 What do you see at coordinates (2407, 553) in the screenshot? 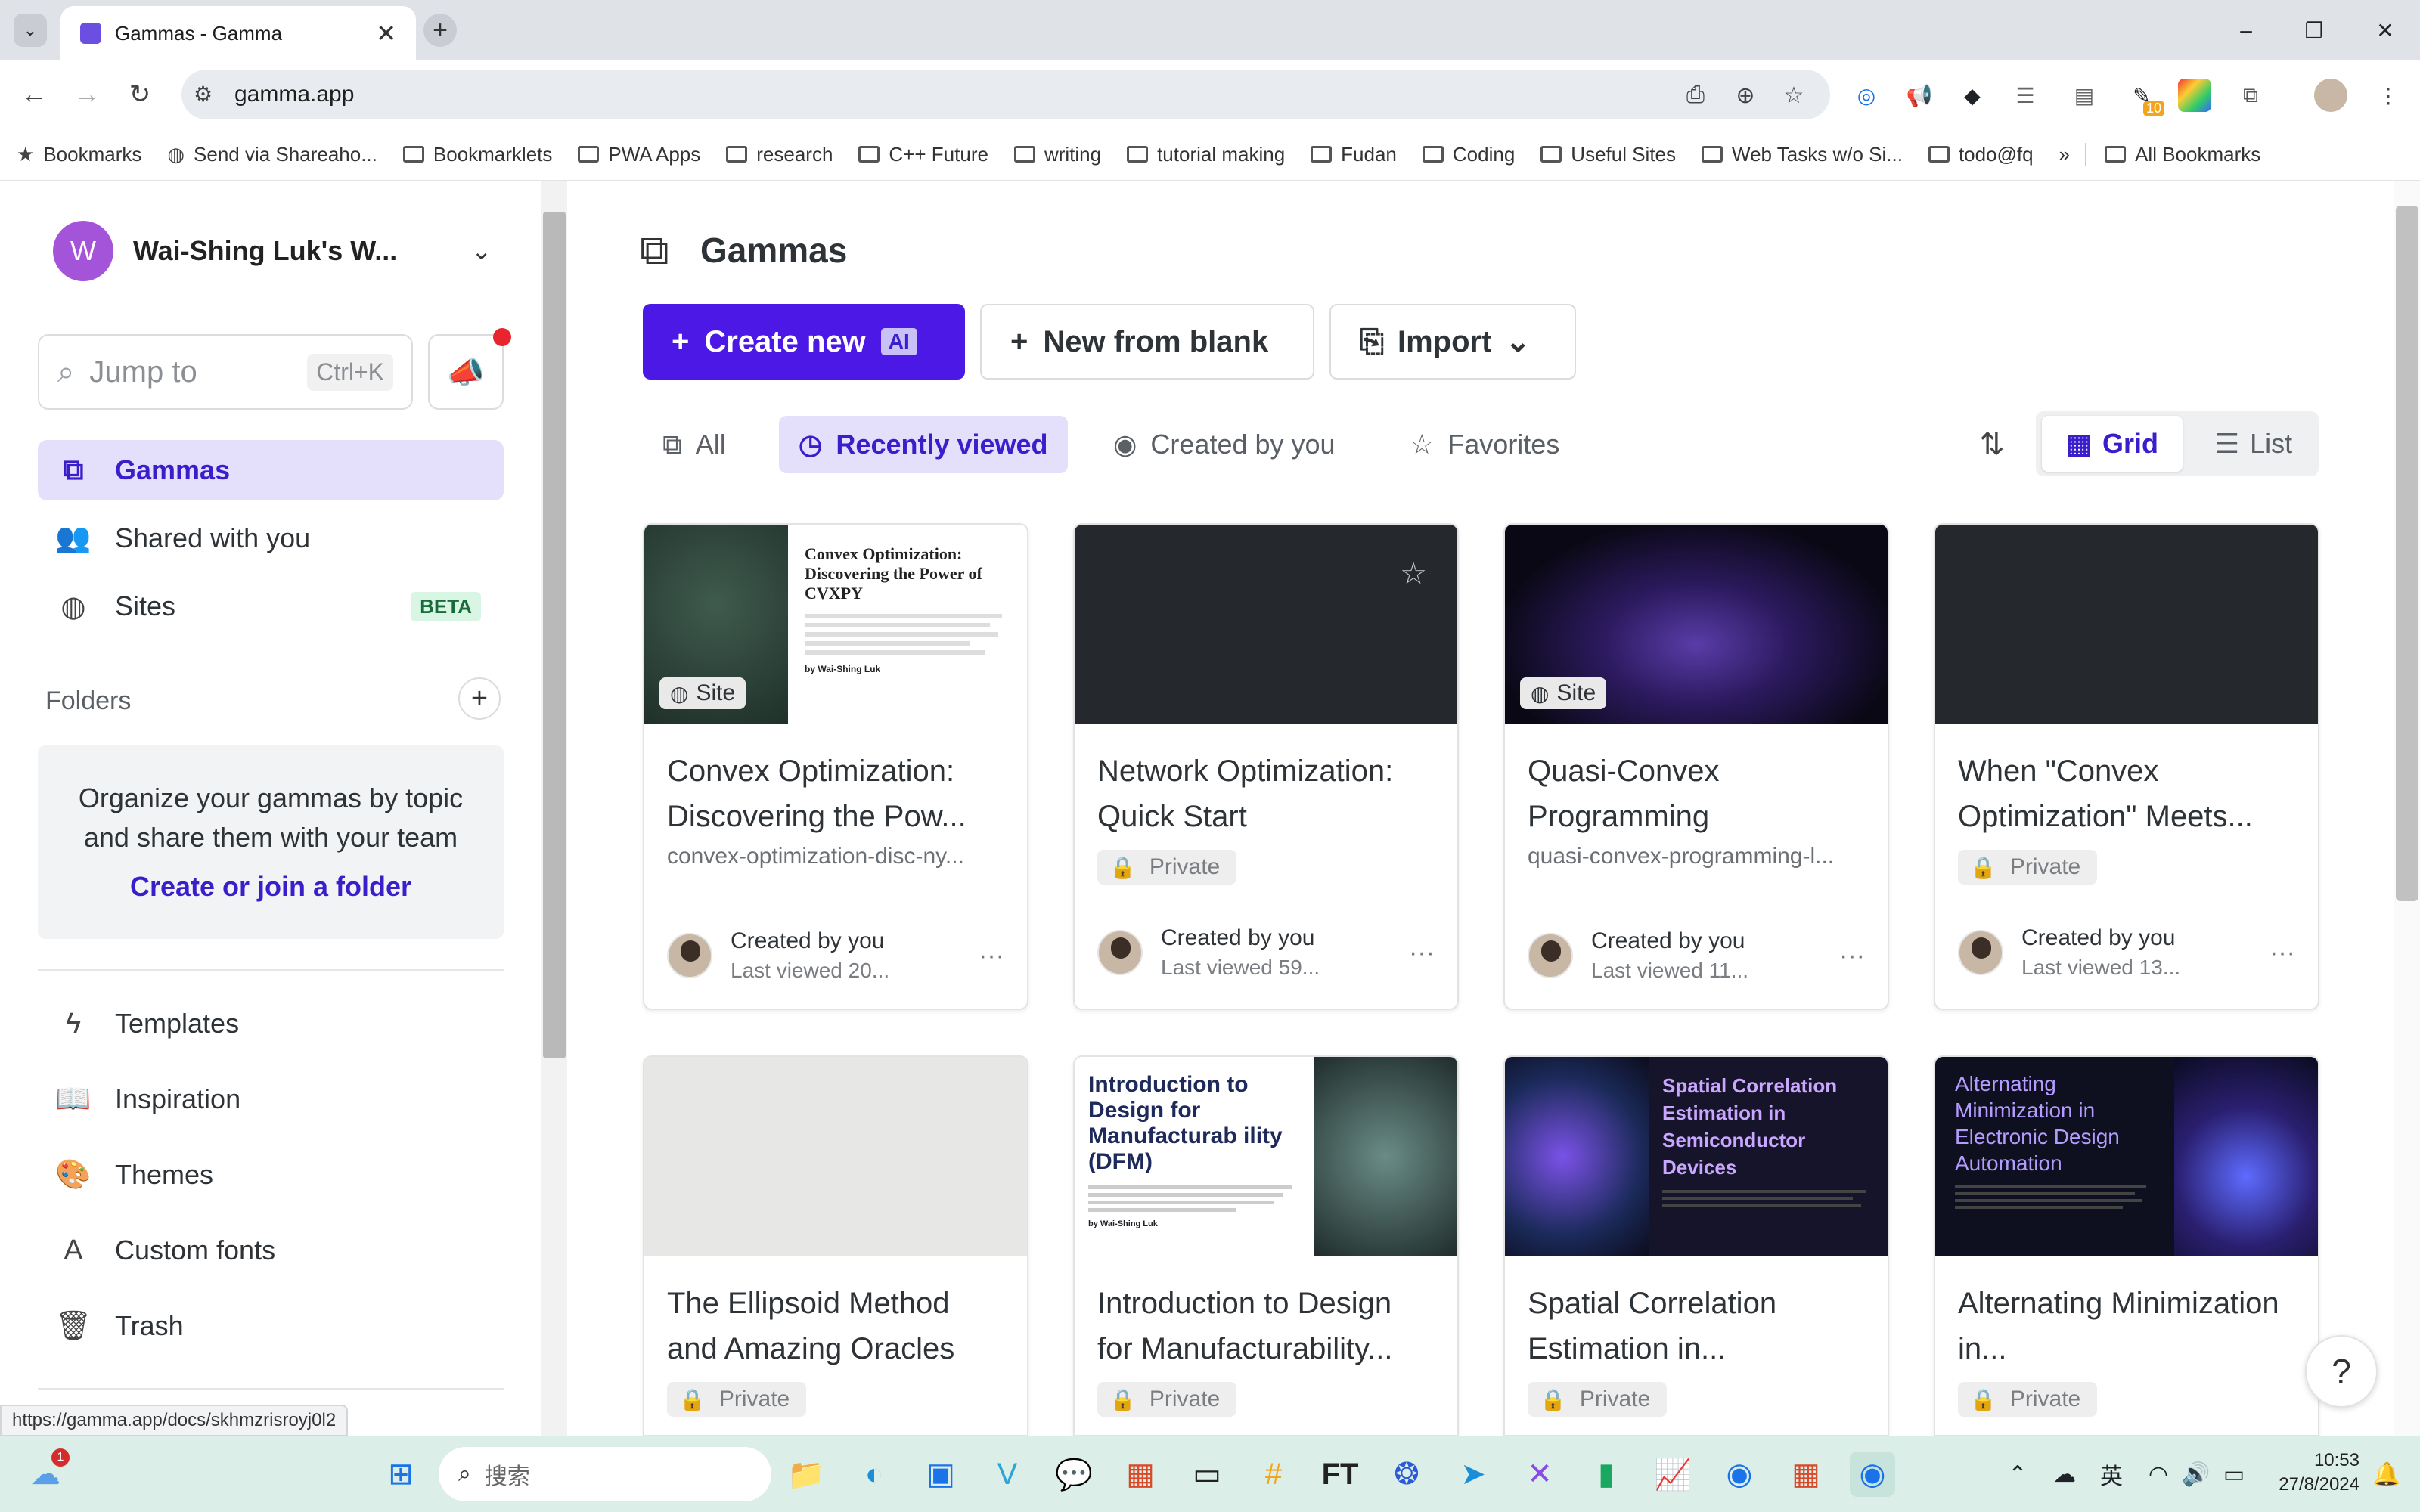
I see `main-scrollbar-thumb` at bounding box center [2407, 553].